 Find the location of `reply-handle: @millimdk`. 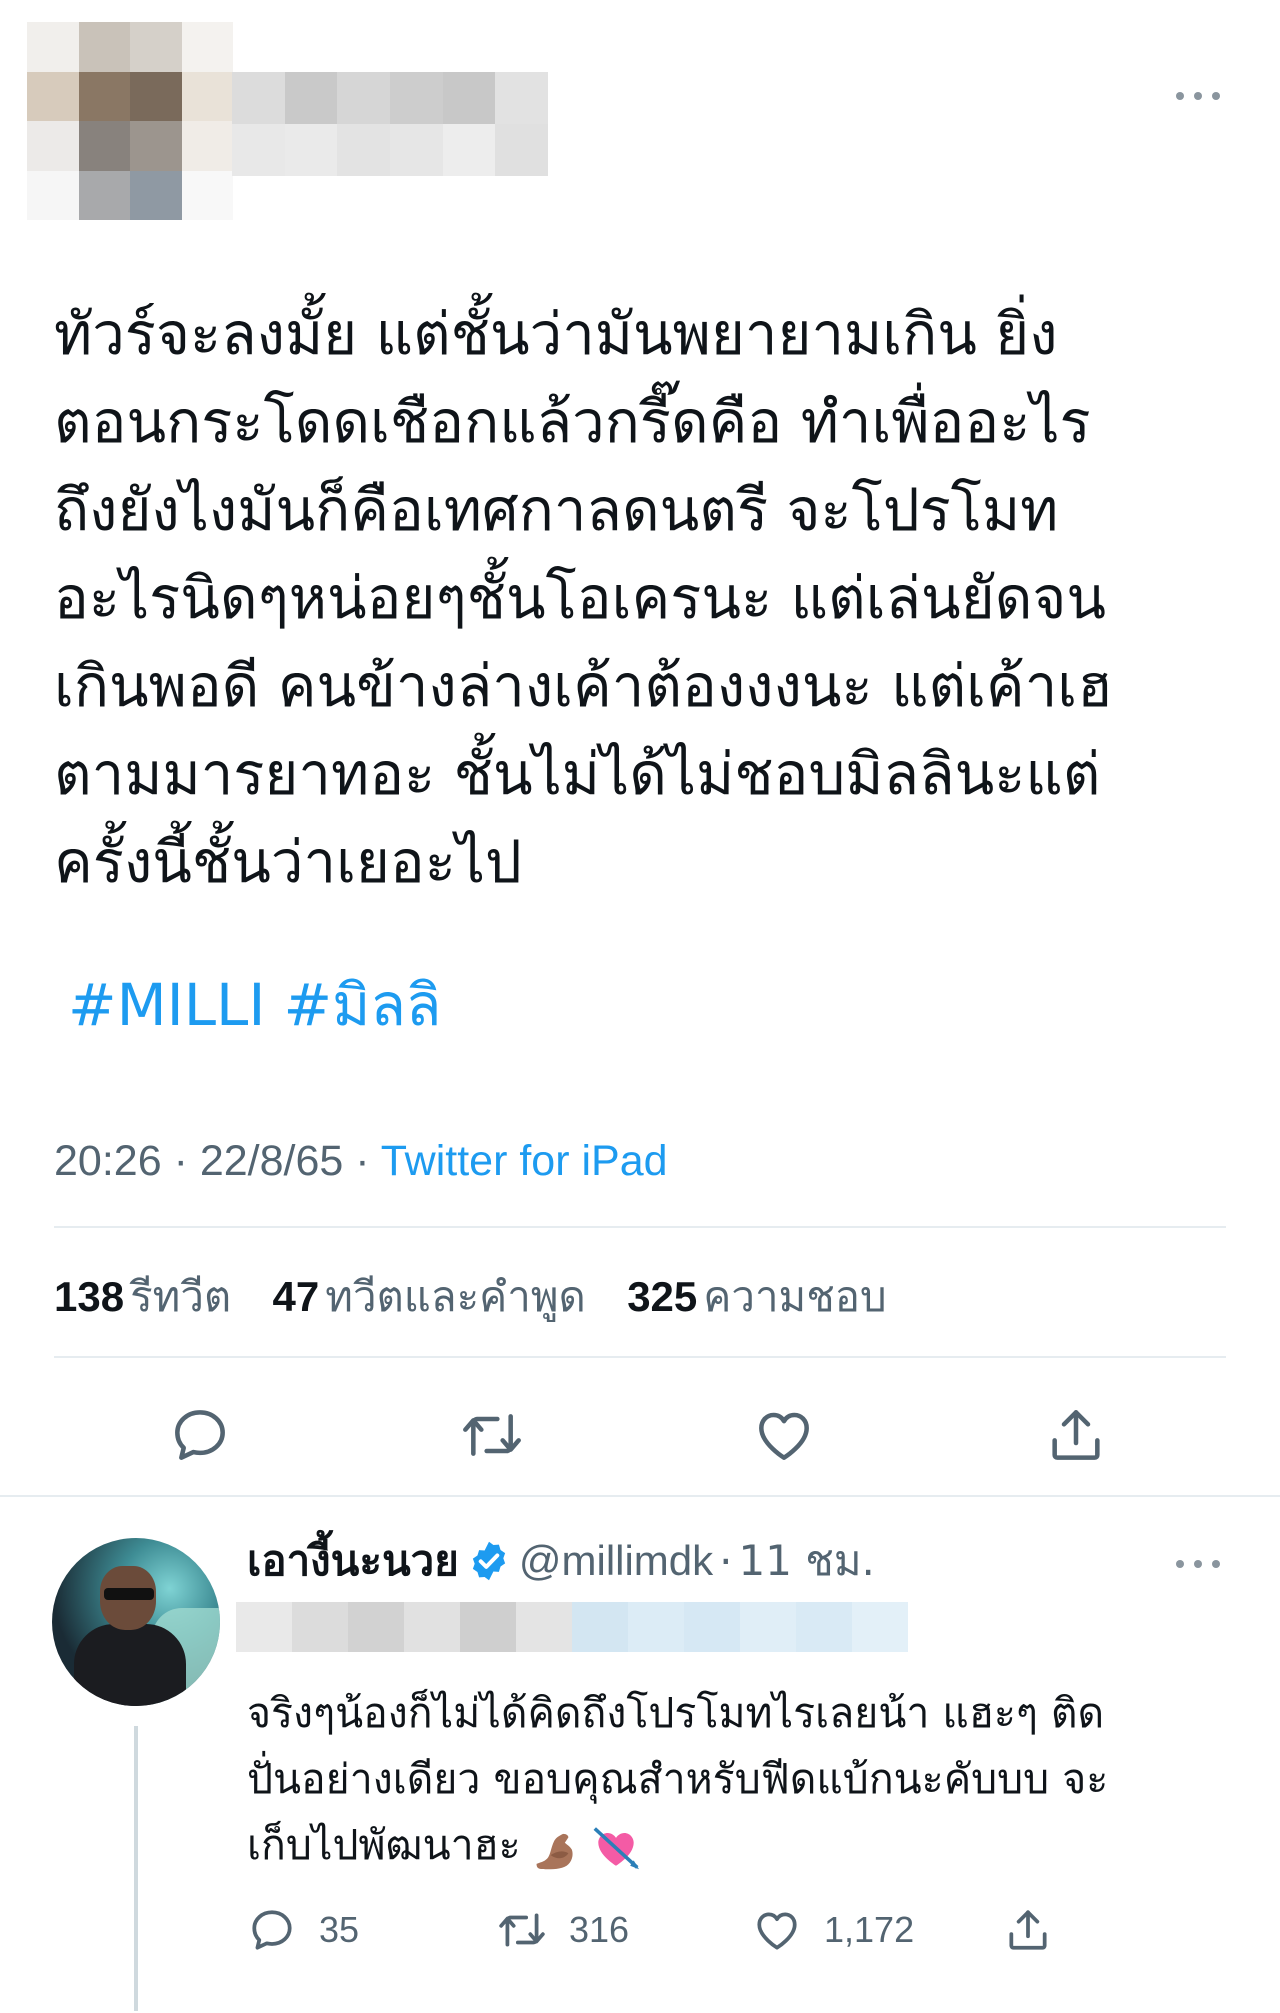

reply-handle: @millimdk is located at coordinates (616, 1561).